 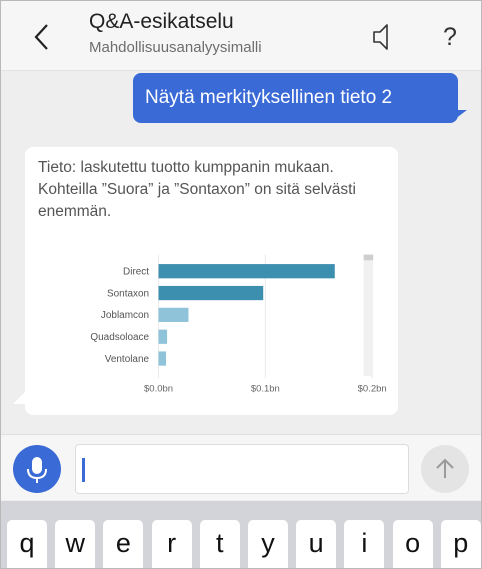 What do you see at coordinates (173, 314) in the screenshot?
I see `bar-joblamcon` at bounding box center [173, 314].